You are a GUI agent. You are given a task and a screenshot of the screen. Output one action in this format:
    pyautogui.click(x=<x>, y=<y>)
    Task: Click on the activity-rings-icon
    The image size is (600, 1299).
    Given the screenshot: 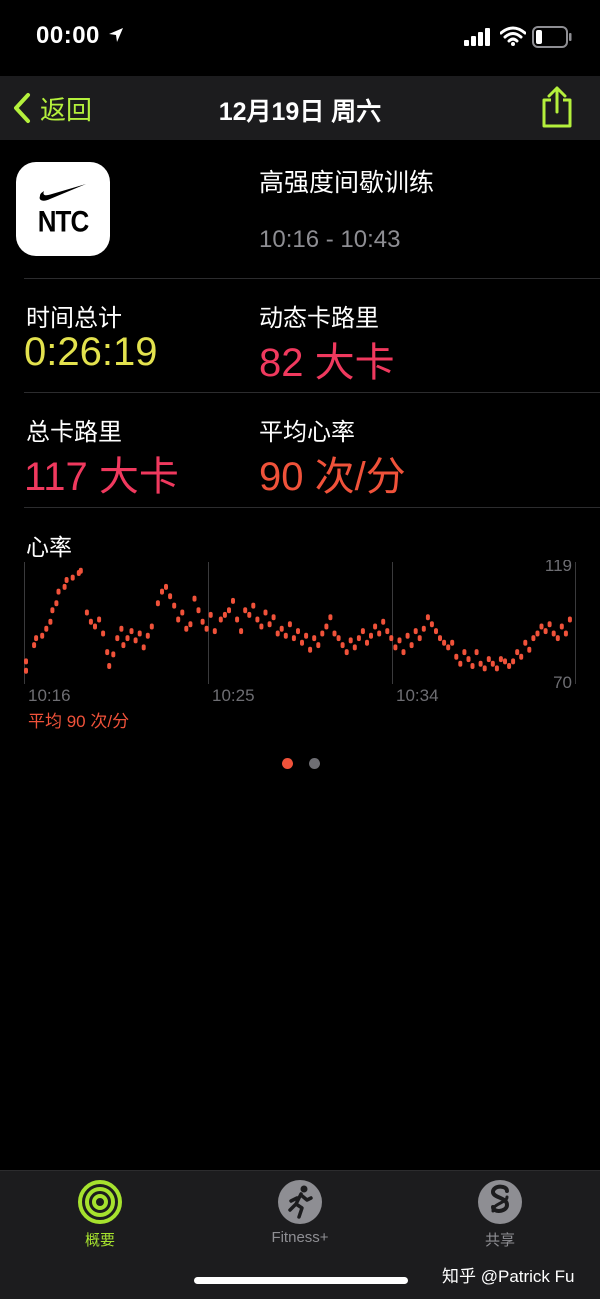 What is the action you would take?
    pyautogui.click(x=100, y=1202)
    